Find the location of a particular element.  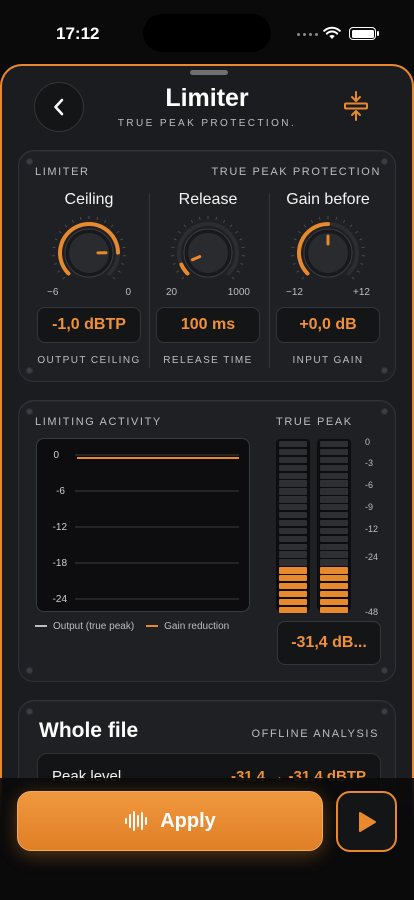

knob-title: Release is located at coordinates (208, 199).